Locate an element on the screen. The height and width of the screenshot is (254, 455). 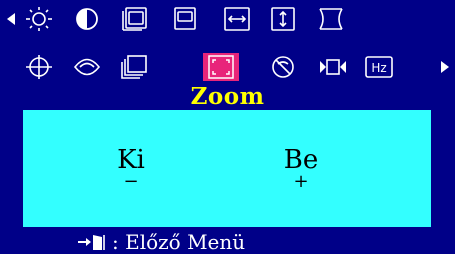
refresh-rate-icon: Hz is located at coordinates (379, 67).